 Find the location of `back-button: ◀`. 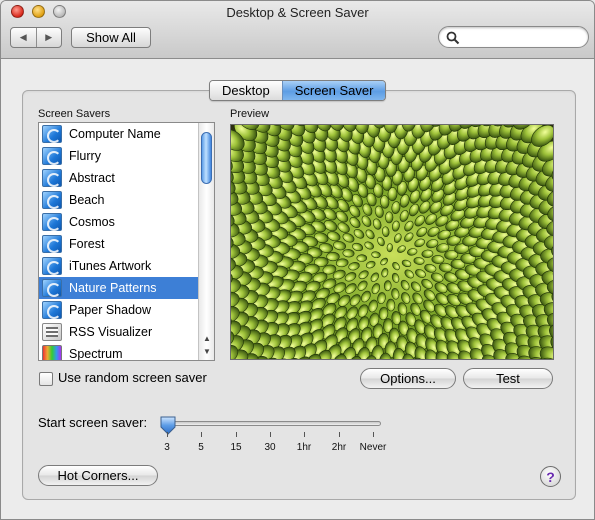

back-button: ◀ is located at coordinates (23, 37).